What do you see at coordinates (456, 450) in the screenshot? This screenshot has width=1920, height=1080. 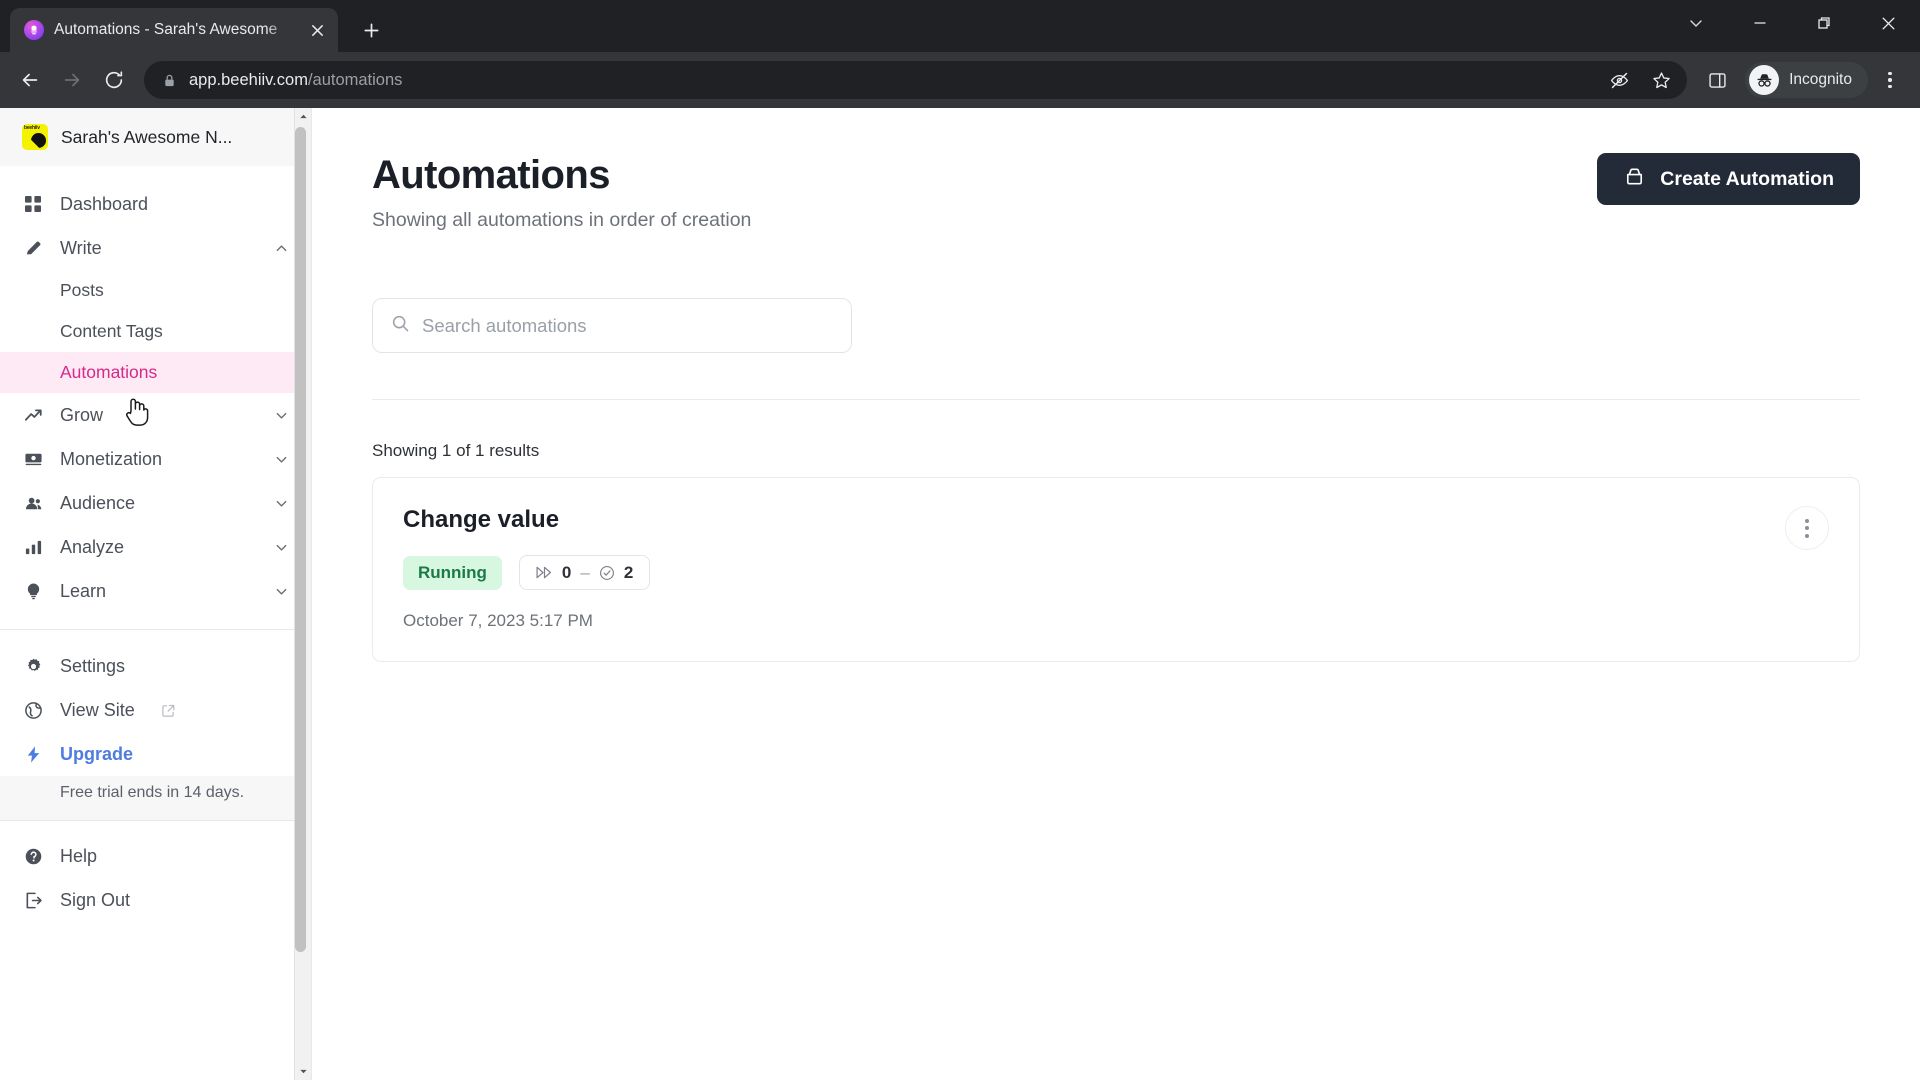 I see `results-count: Showing 1 of 1 results` at bounding box center [456, 450].